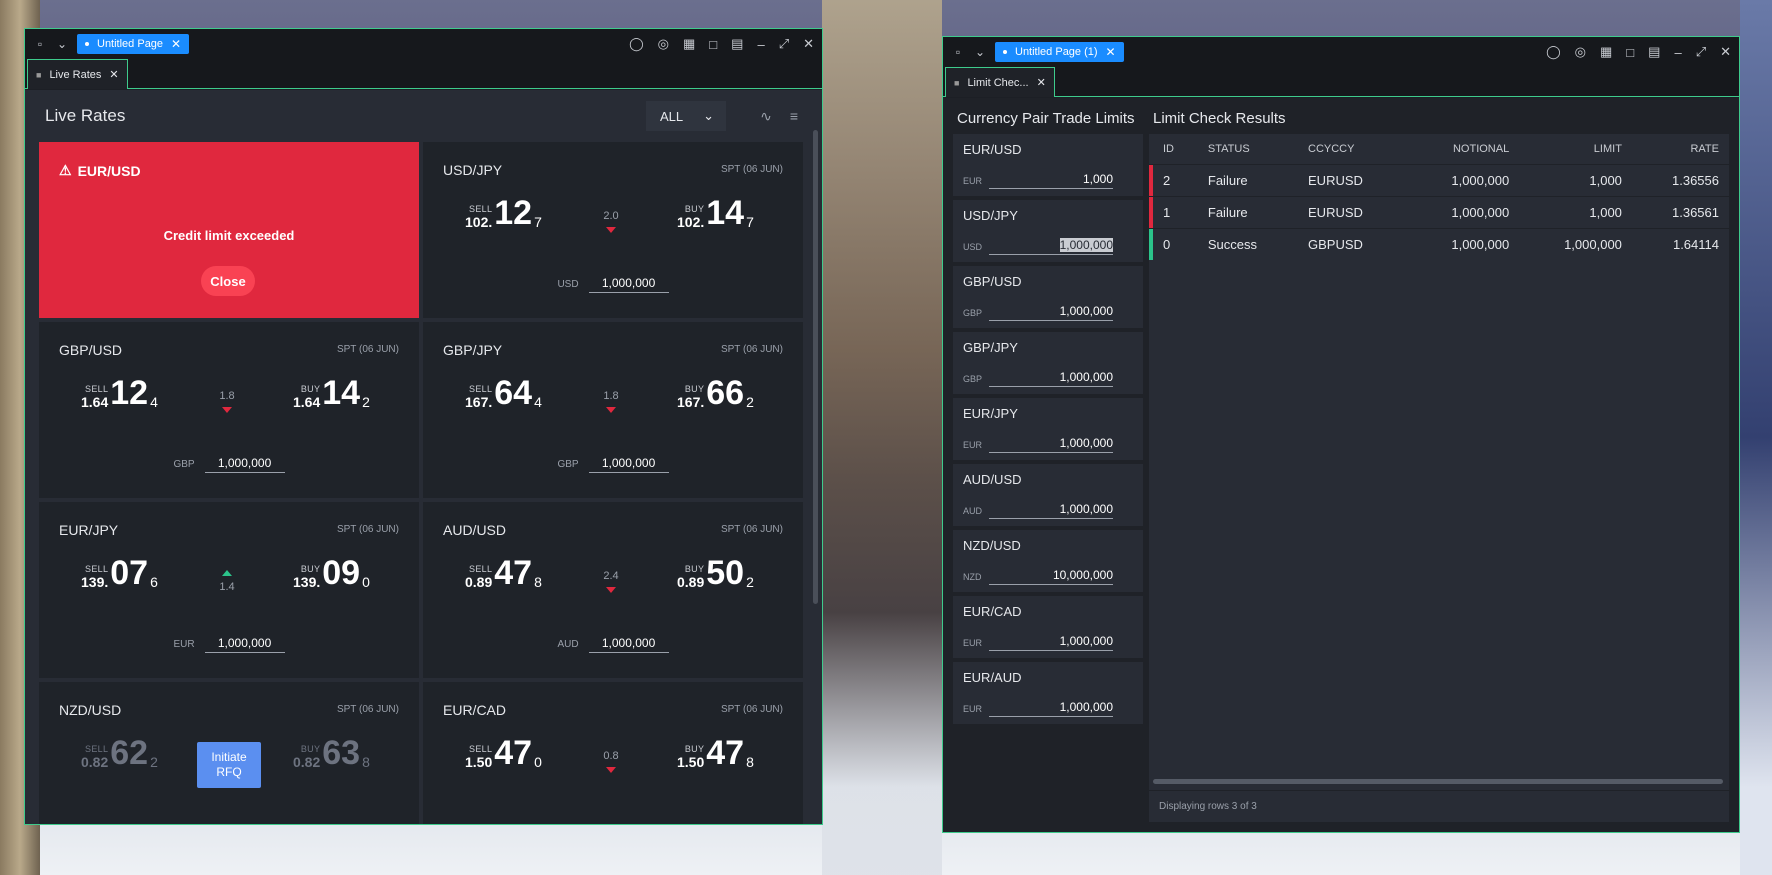 This screenshot has width=1772, height=875. I want to click on column-header-ccyccy: CCYCCY, so click(1352, 149).